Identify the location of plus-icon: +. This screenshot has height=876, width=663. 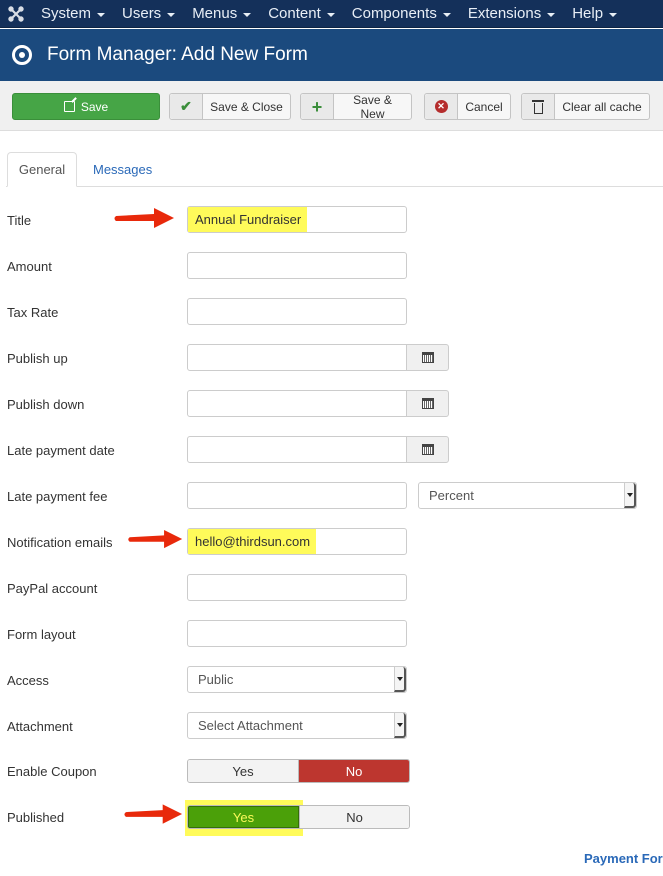
(317, 106).